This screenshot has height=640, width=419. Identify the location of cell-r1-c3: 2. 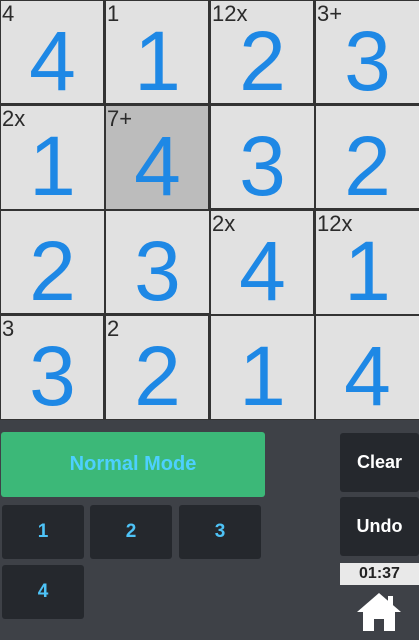
(367, 159).